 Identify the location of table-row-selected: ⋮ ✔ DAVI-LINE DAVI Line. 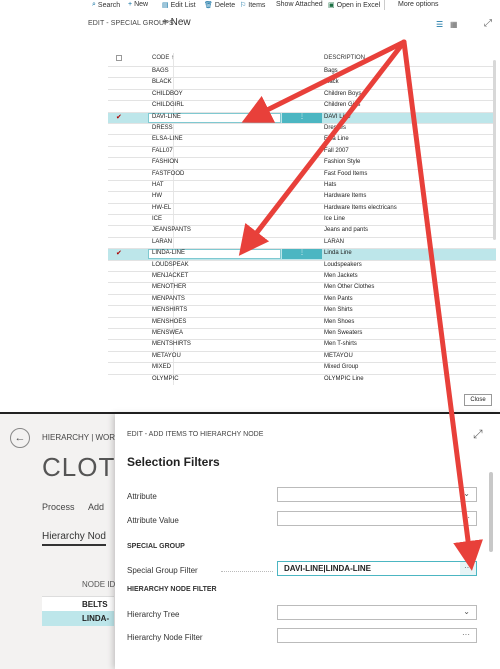
(302, 117).